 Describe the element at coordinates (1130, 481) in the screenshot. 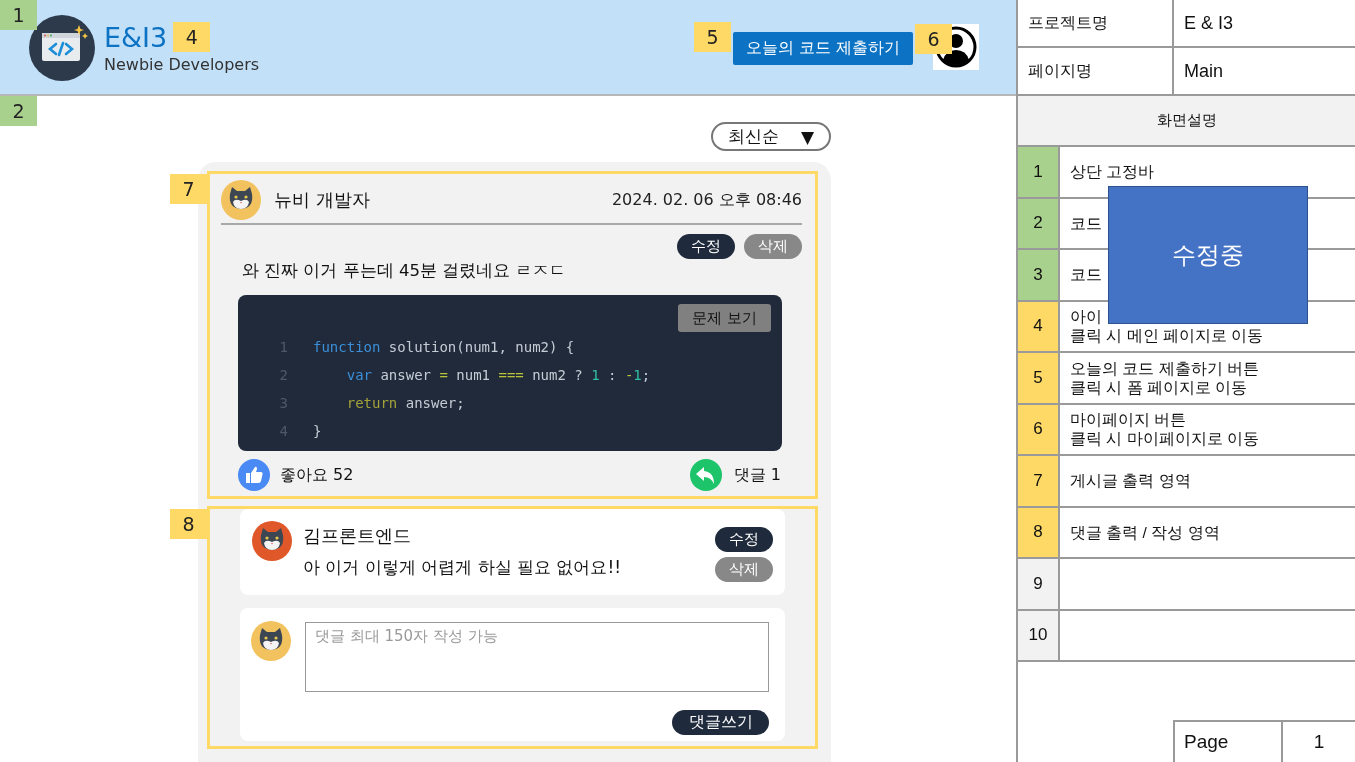

I see `description-text: 게시글 출력 영역` at that location.